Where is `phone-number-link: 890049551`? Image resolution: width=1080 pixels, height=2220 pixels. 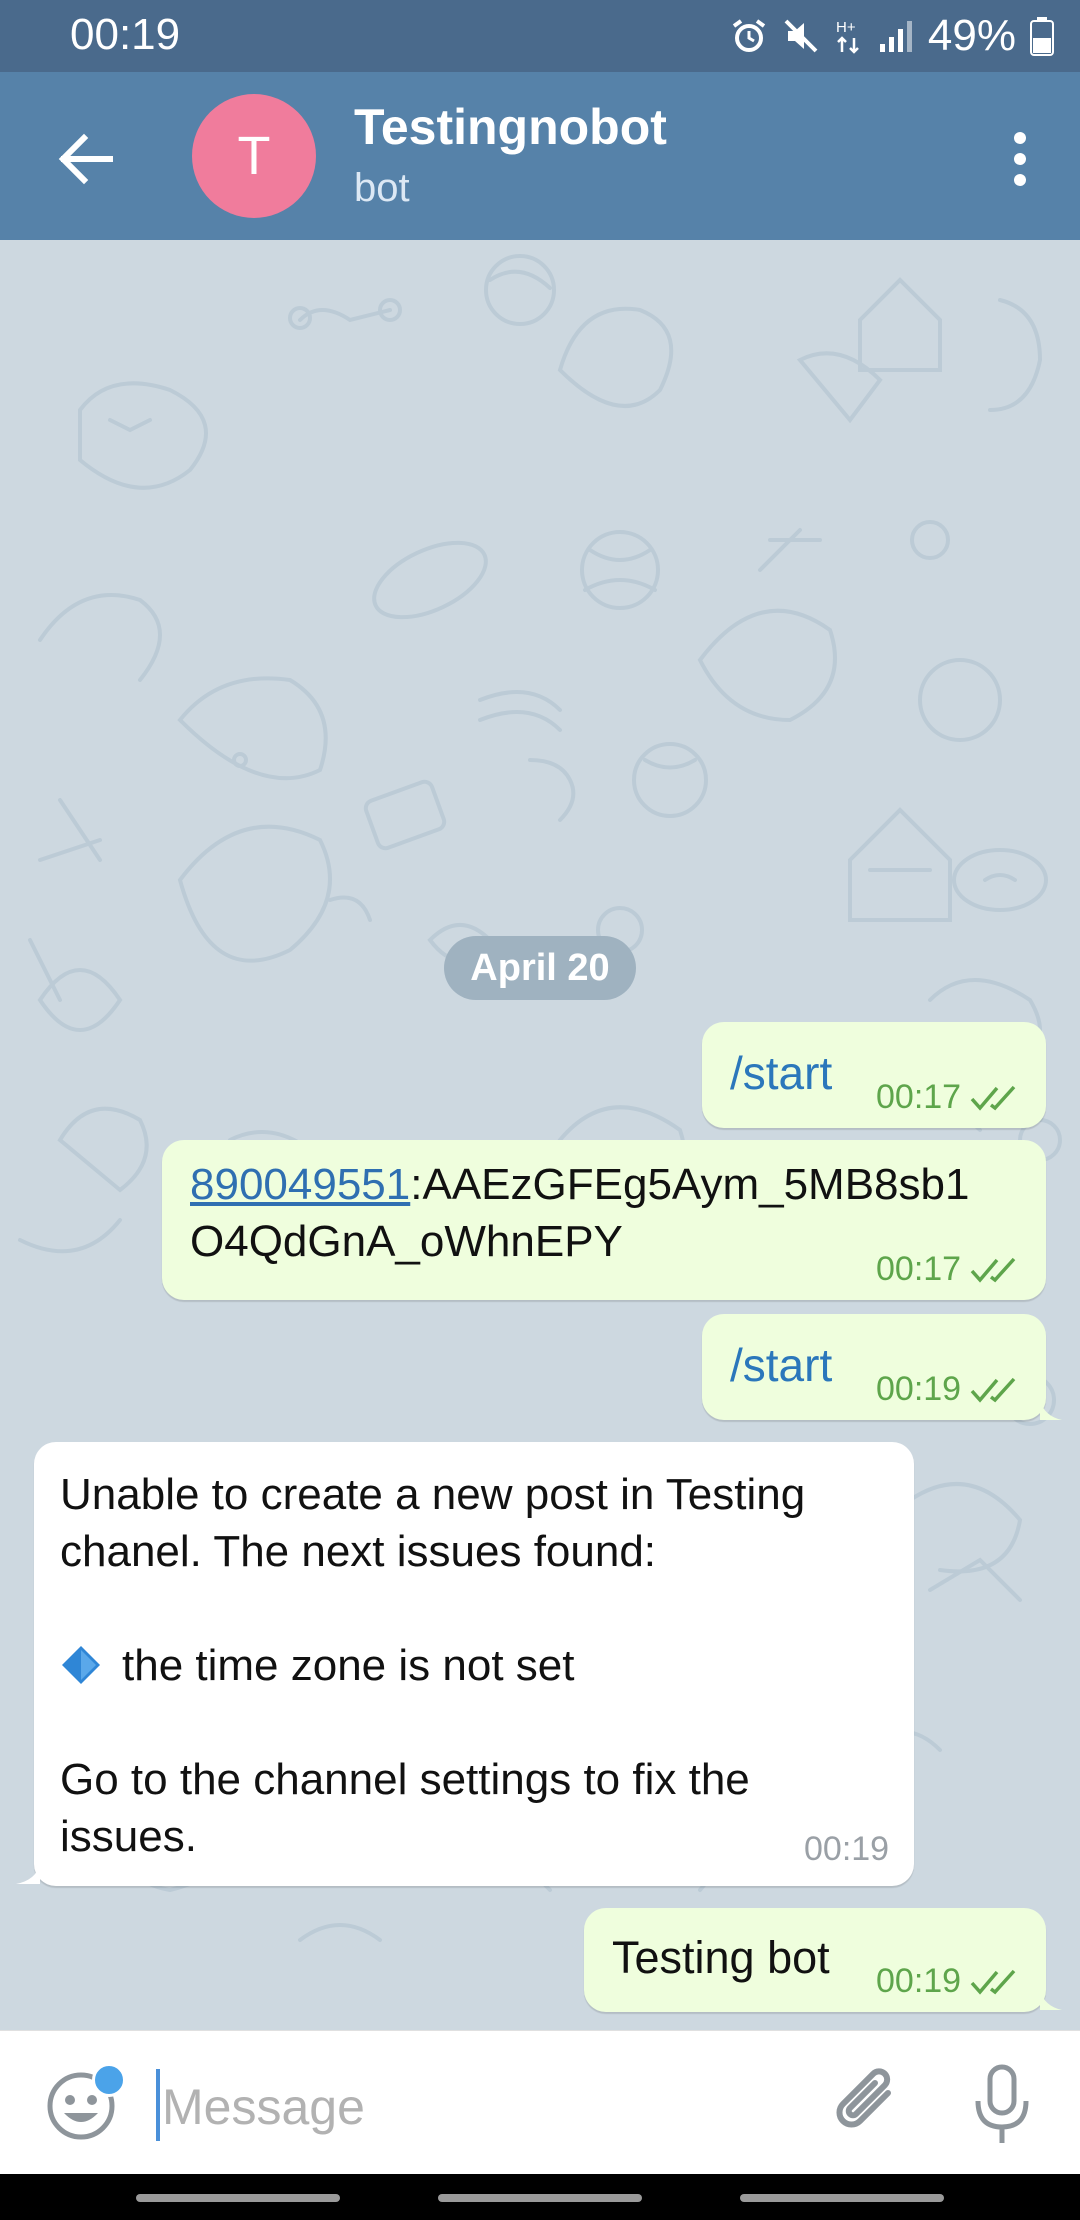
phone-number-link: 890049551 is located at coordinates (300, 1184).